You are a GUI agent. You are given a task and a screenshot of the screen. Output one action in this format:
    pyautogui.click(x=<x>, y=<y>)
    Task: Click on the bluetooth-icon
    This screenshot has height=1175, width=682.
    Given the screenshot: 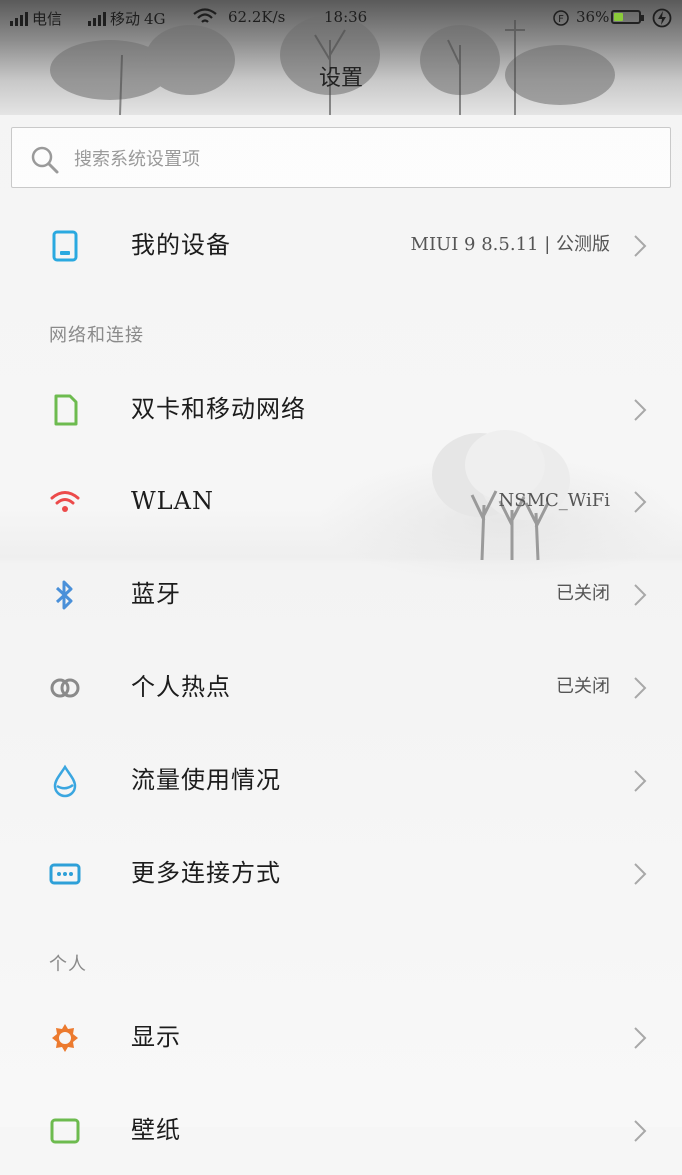 What is the action you would take?
    pyautogui.click(x=64, y=595)
    